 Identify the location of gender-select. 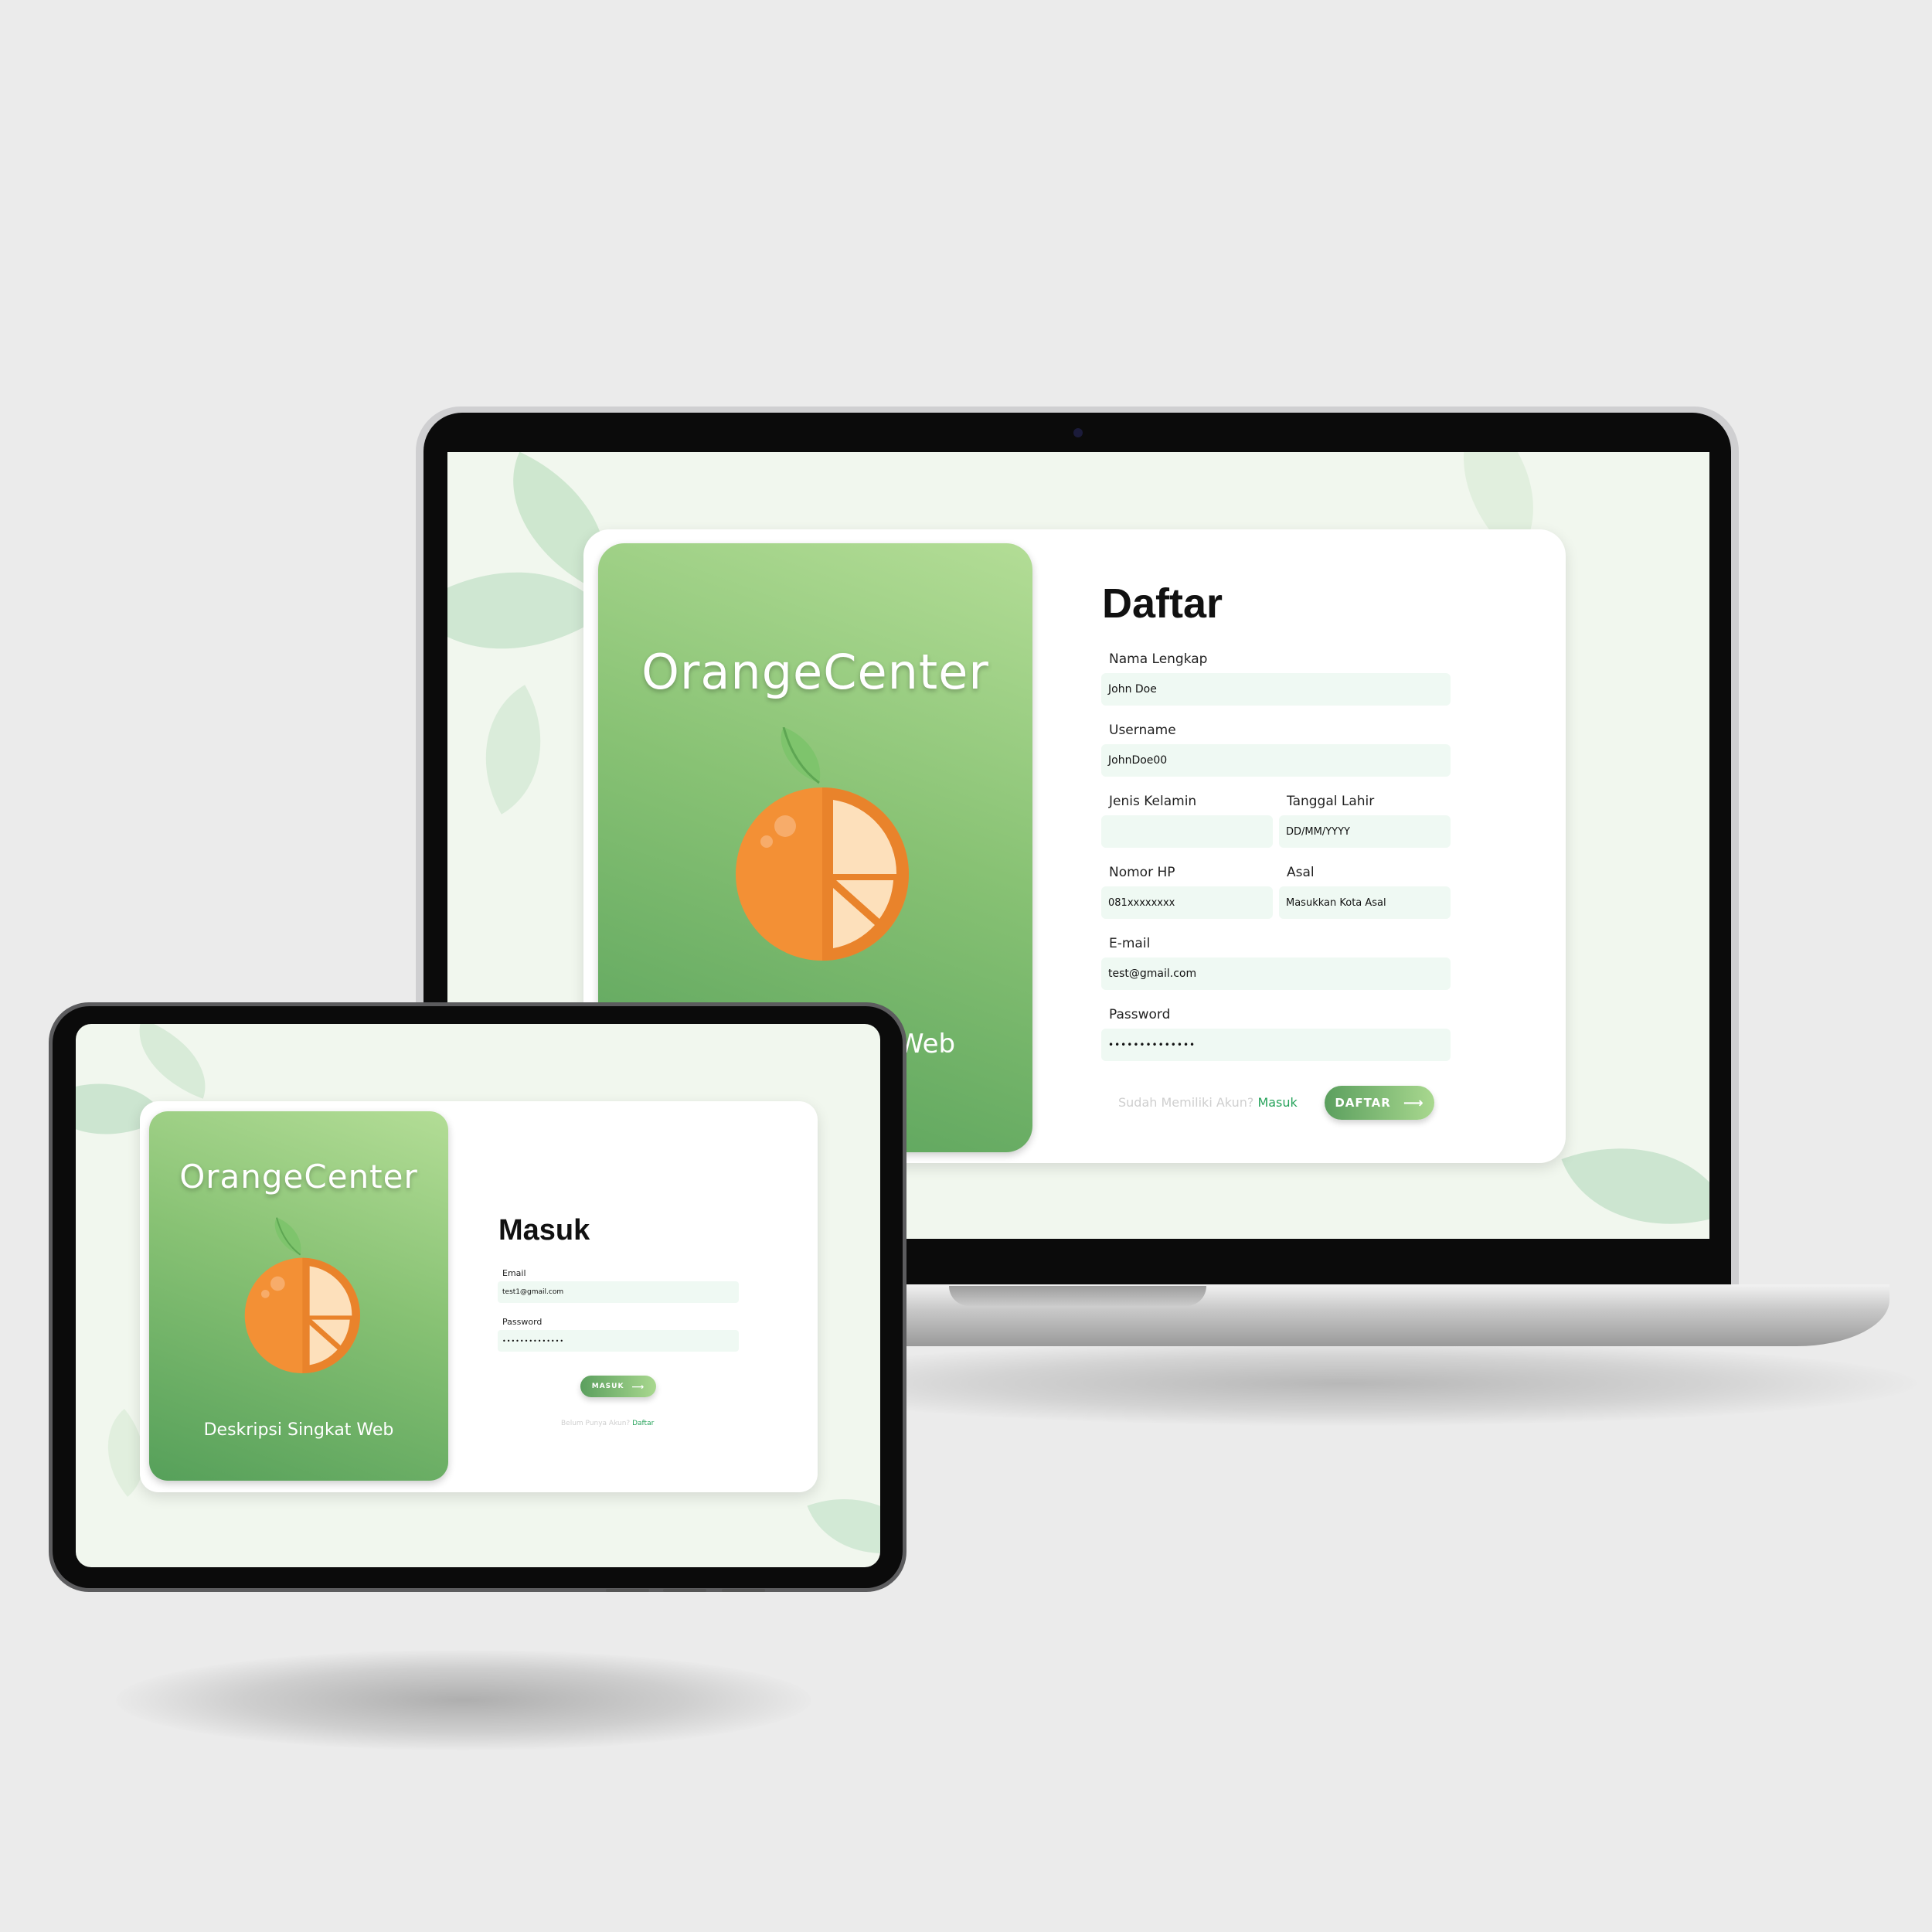
(1187, 832).